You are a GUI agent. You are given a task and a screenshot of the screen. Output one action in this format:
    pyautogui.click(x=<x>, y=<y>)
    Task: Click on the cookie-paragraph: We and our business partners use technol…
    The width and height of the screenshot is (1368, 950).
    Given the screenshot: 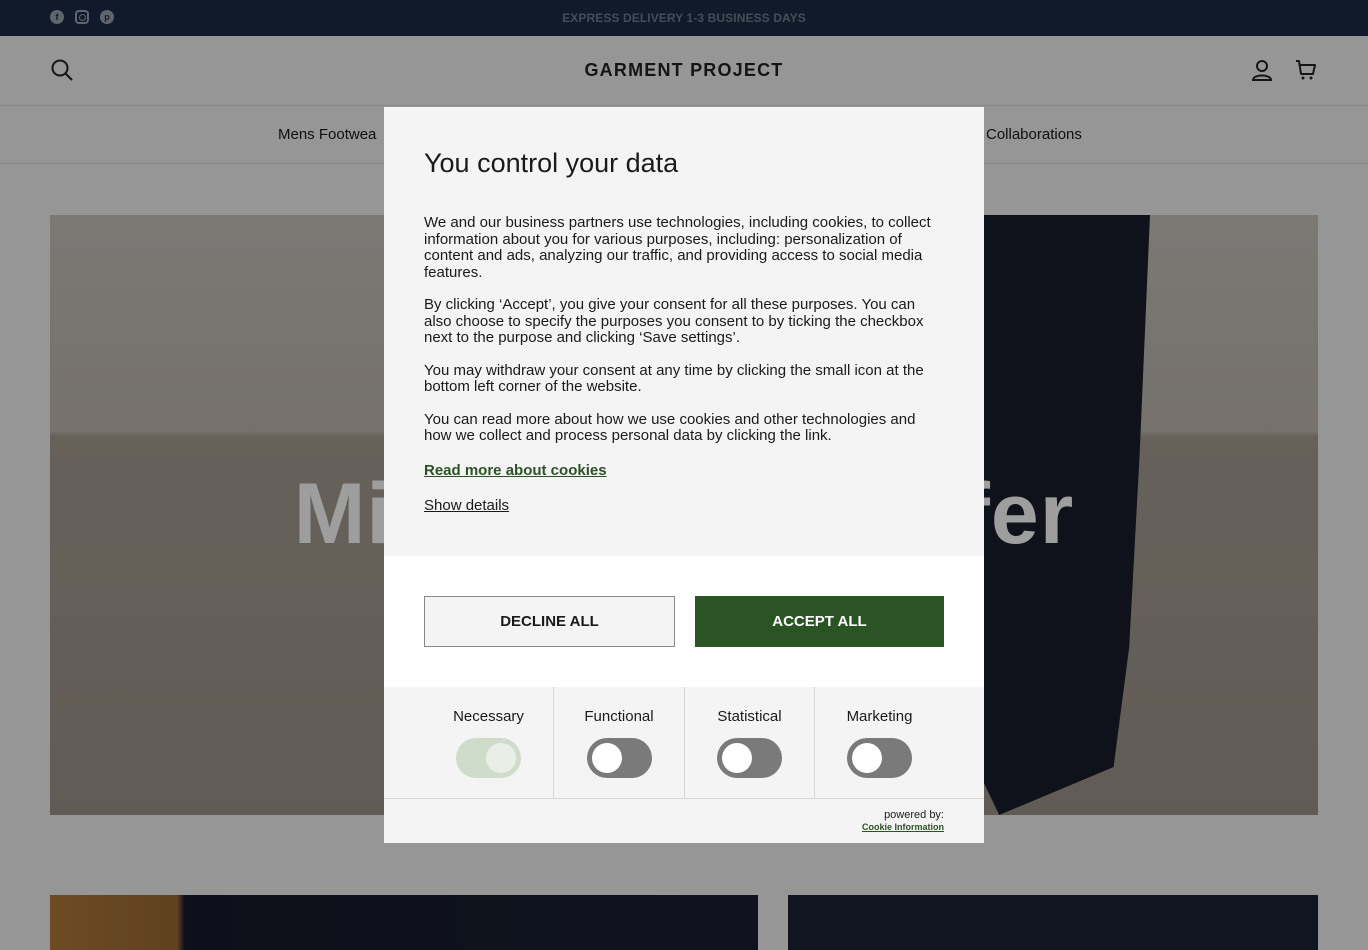 What is the action you would take?
    pyautogui.click(x=677, y=247)
    